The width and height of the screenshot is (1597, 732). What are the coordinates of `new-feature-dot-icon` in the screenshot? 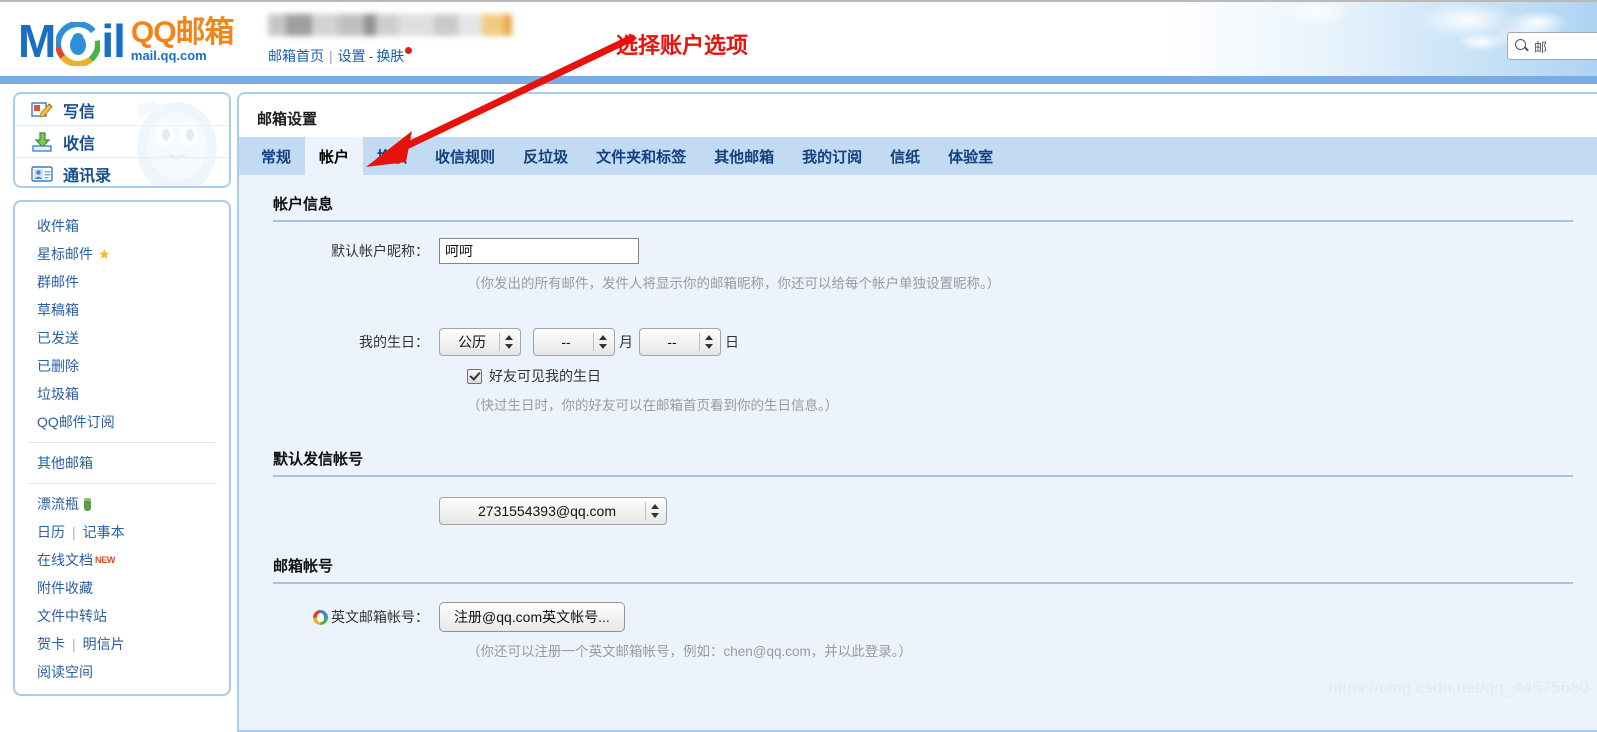 It's located at (409, 50).